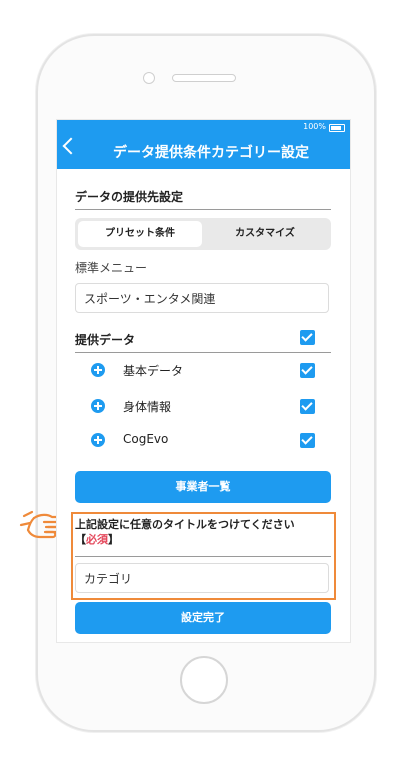 The height and width of the screenshot is (759, 405). What do you see at coordinates (105, 340) in the screenshot?
I see `provided-data-label: 提供データ` at bounding box center [105, 340].